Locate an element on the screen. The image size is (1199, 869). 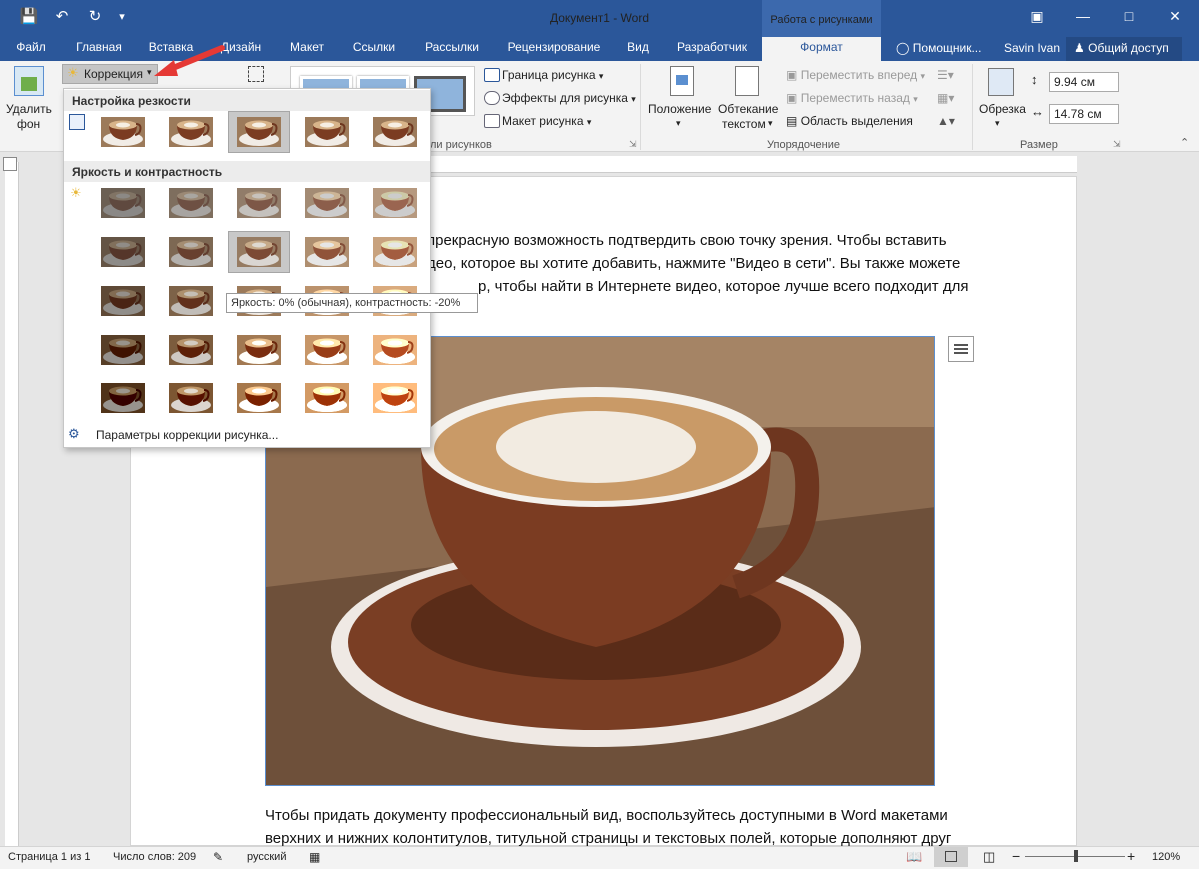
crop-button: Обрезка is located at coordinates (1002, 109).